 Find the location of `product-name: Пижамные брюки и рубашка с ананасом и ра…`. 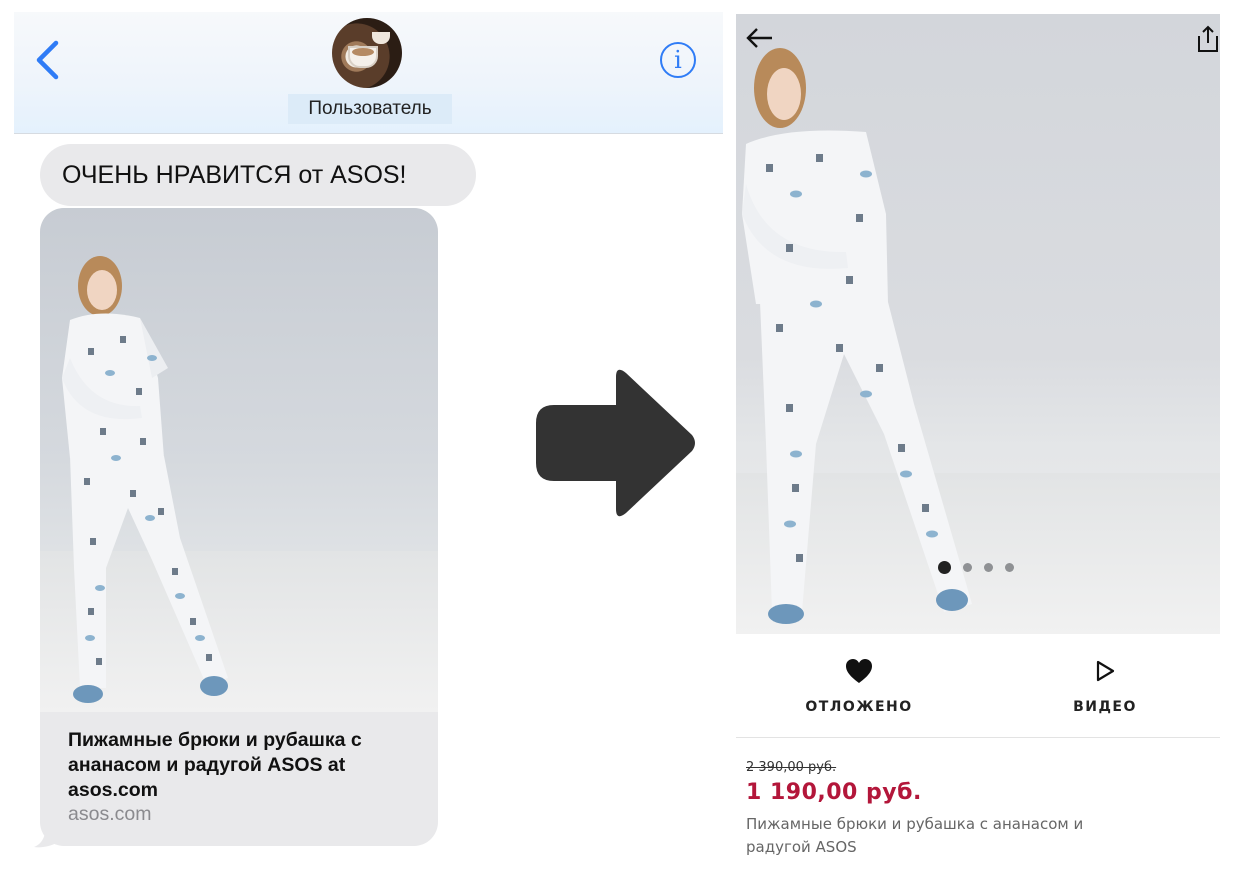

product-name: Пижамные брюки и рубашка с ананасом и ра… is located at coordinates (915, 835).